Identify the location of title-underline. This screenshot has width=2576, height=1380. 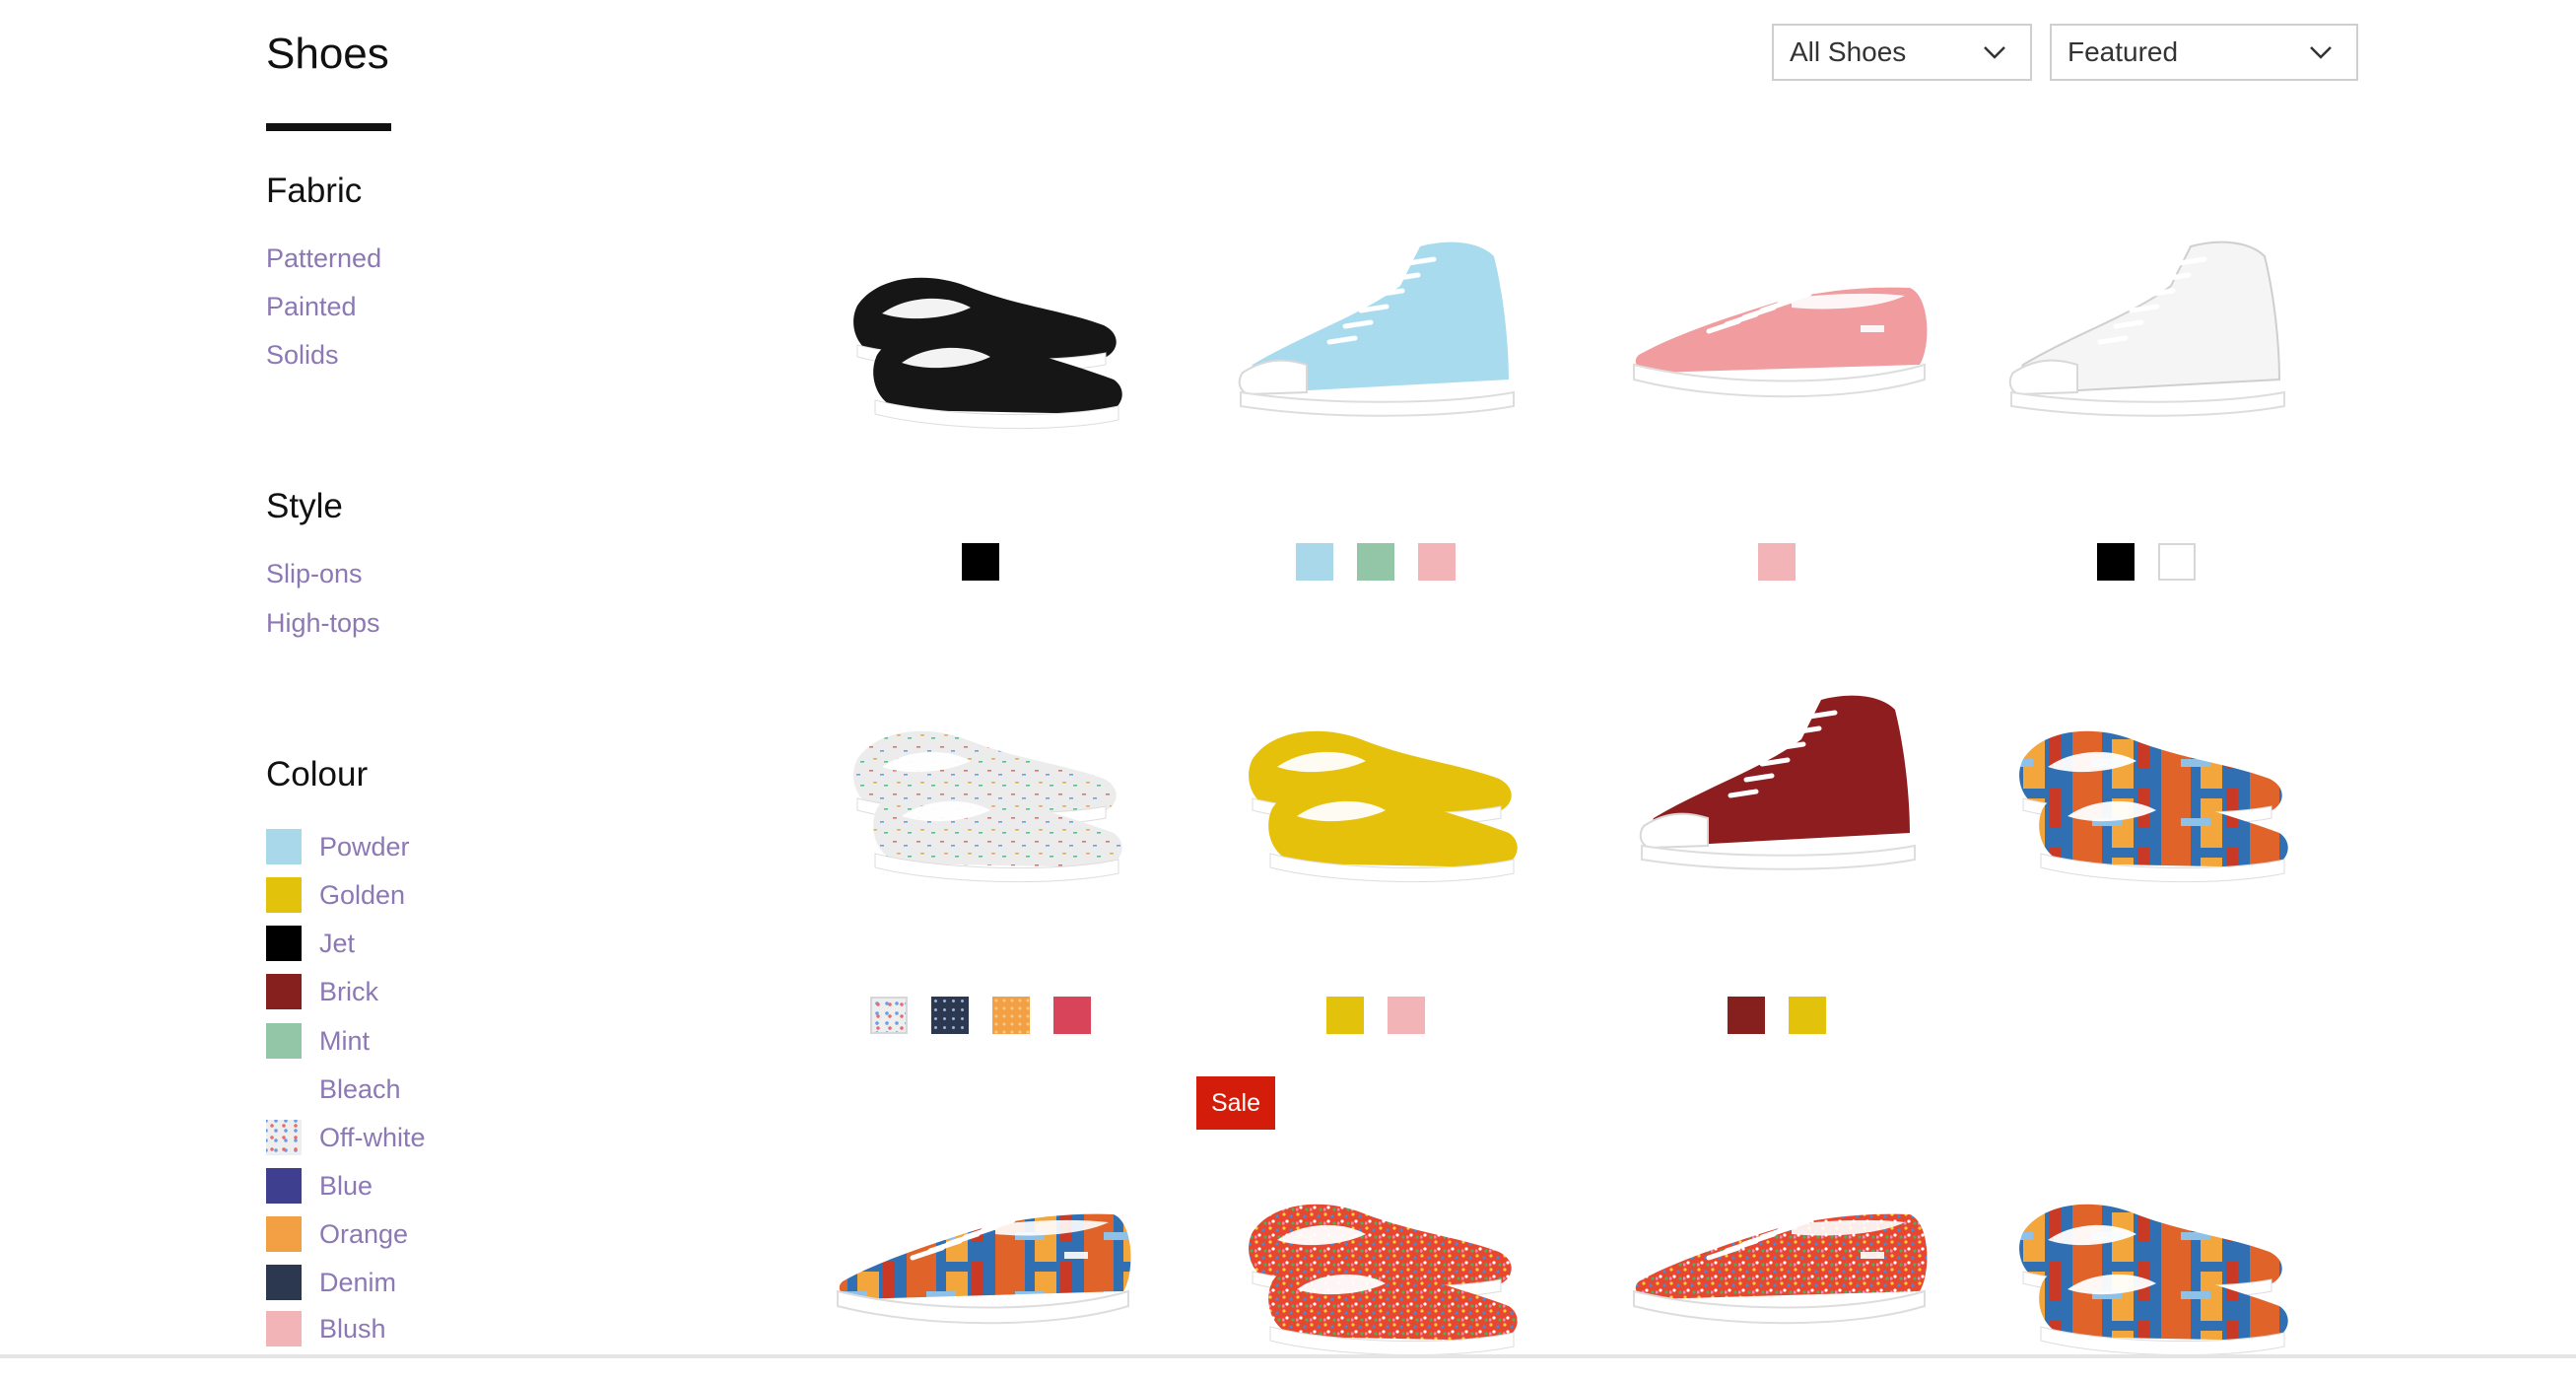
(328, 127).